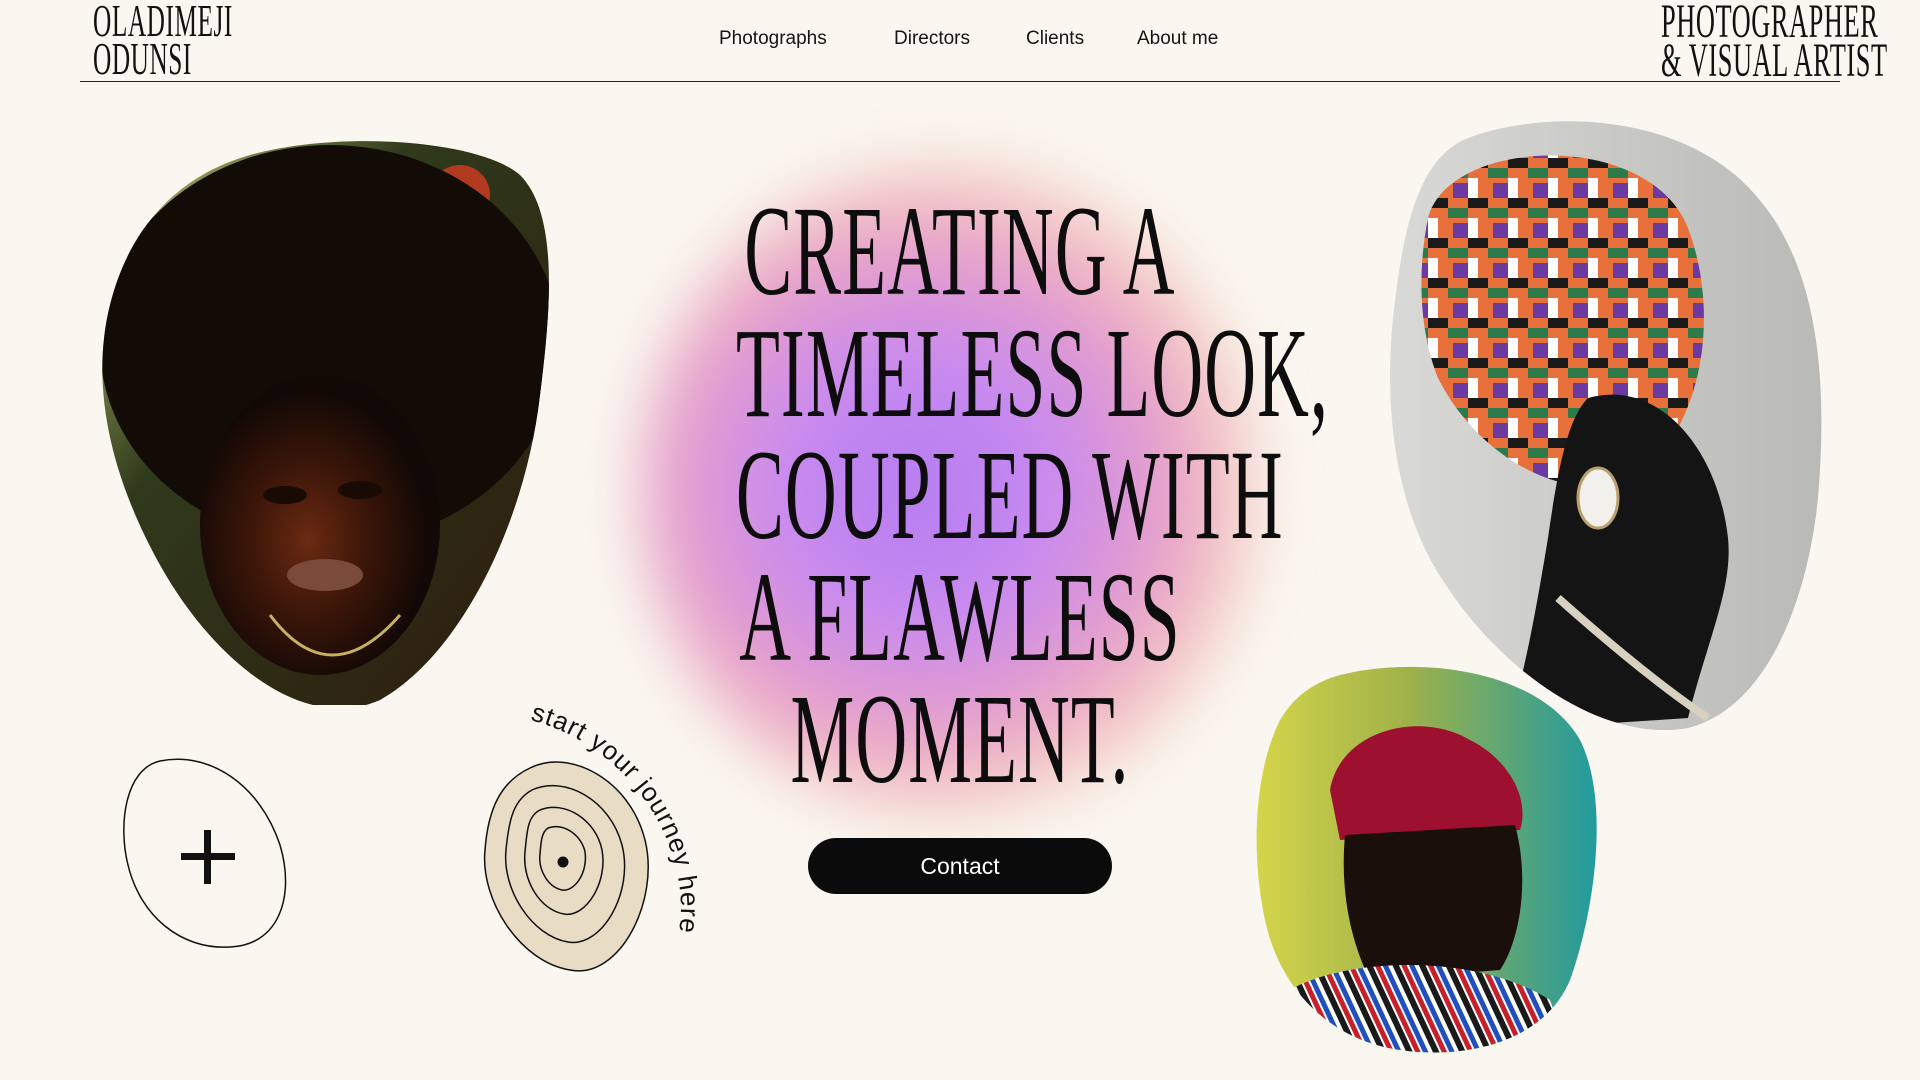 The image size is (1920, 1080). Describe the element at coordinates (960, 251) in the screenshot. I see `headline-line-1: CREATING A` at that location.